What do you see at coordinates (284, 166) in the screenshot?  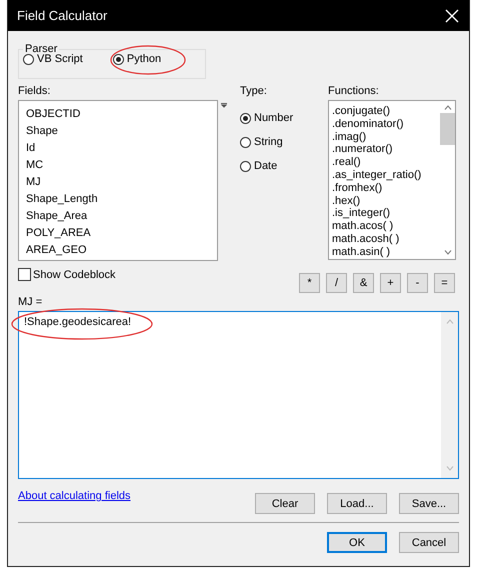 I see `radio-button: Date` at bounding box center [284, 166].